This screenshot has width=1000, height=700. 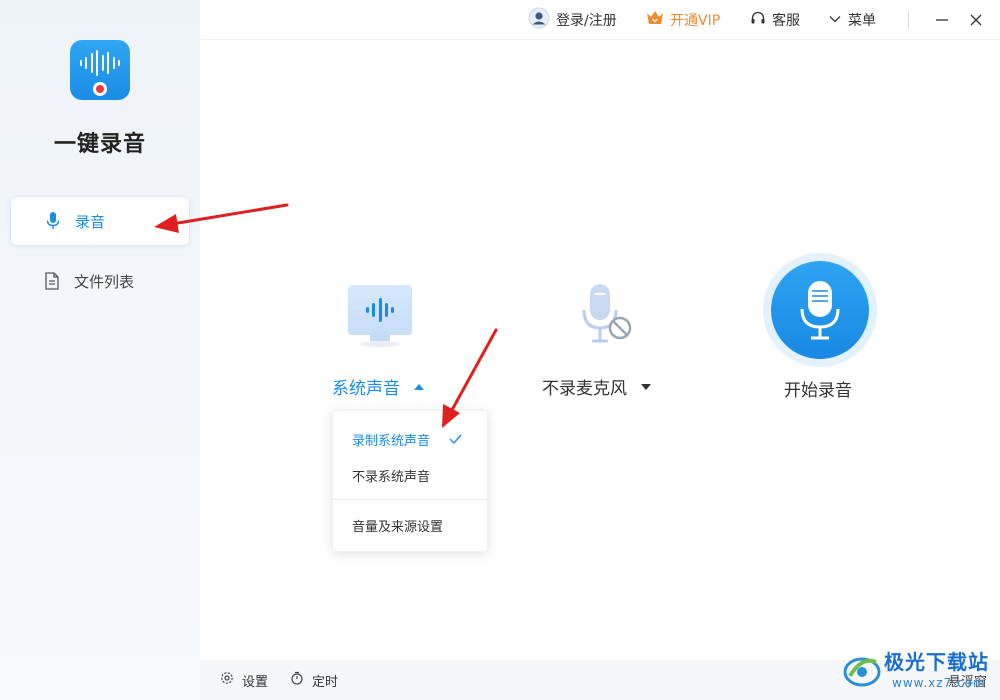 I want to click on check-icon, so click(x=455, y=439).